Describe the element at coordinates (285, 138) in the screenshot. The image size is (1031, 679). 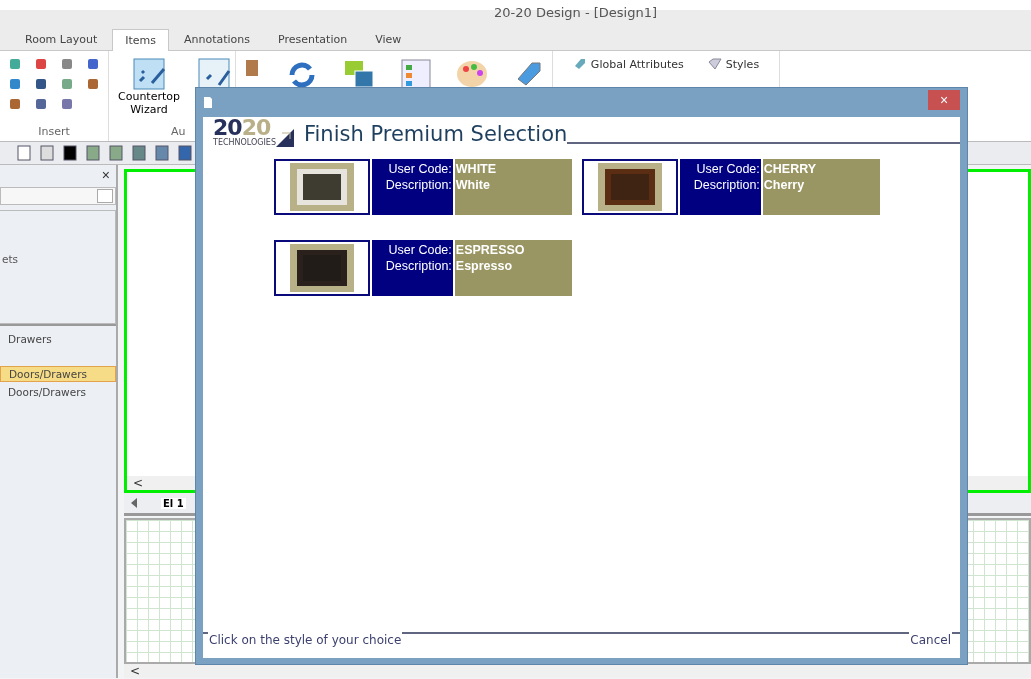
I see `logo-shield-icon` at that location.